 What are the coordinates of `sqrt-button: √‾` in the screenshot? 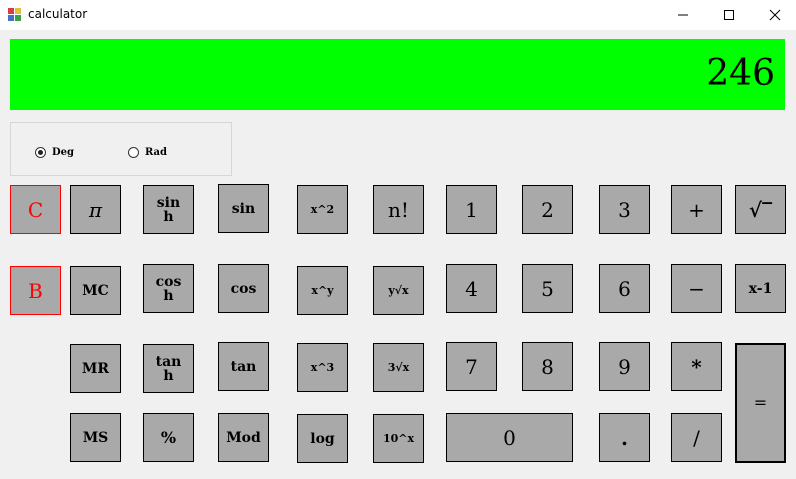 It's located at (760, 209).